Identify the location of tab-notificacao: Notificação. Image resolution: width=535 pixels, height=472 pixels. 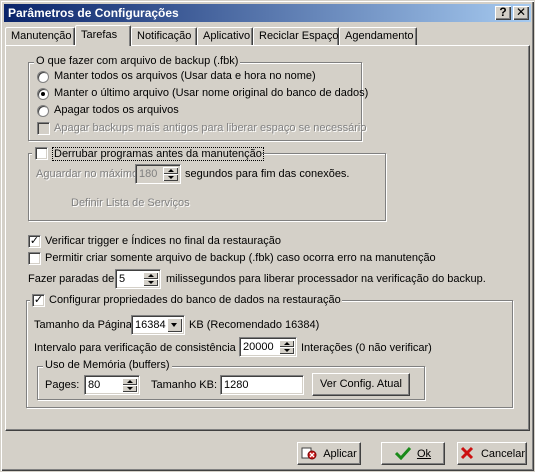
(164, 36).